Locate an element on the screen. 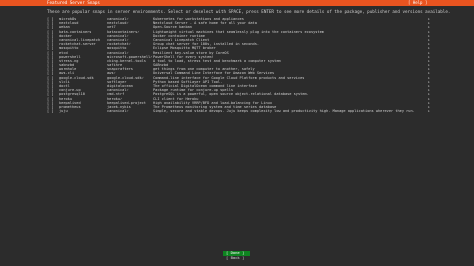 The height and width of the screenshot is (266, 474). back-button: [ Back ] is located at coordinates (236, 258).